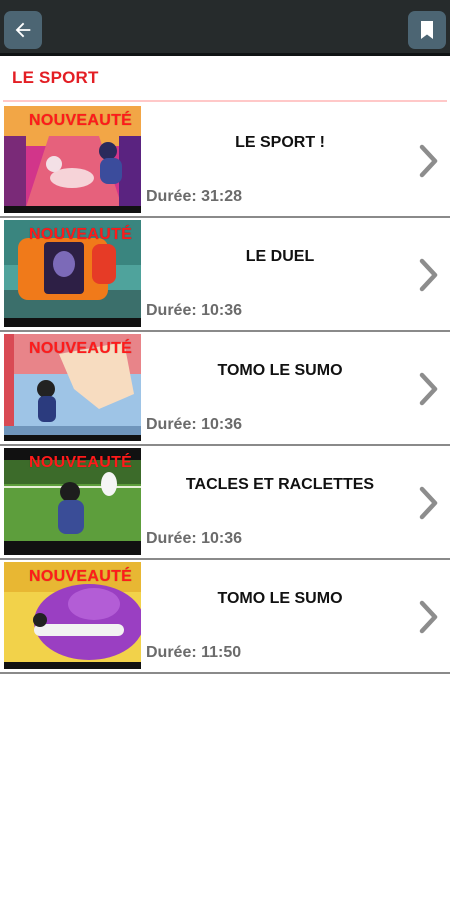 The height and width of the screenshot is (900, 450). I want to click on episode-row: NOUVEAUTÉ TOMO LE SUMO Durée: 11:50, so click(225, 617).